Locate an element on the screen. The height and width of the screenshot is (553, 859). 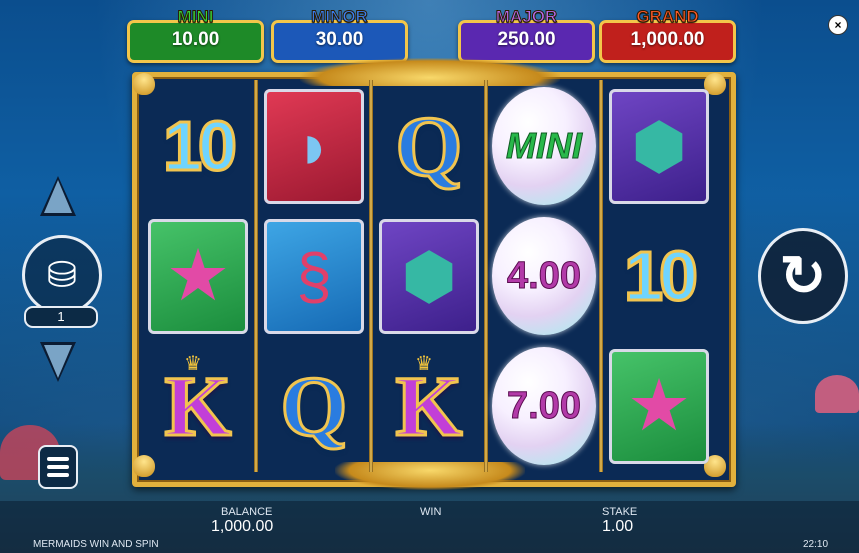
bet-count: 1 is located at coordinates (61, 317).